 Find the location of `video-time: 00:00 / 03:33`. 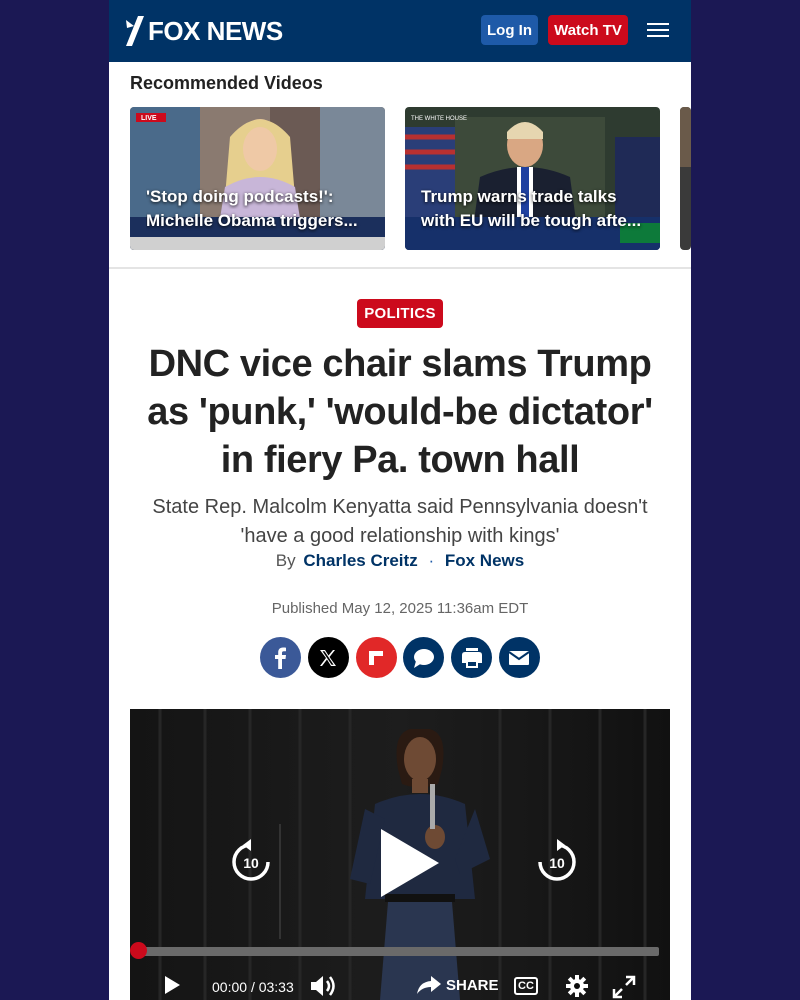

video-time: 00:00 / 03:33 is located at coordinates (253, 987).